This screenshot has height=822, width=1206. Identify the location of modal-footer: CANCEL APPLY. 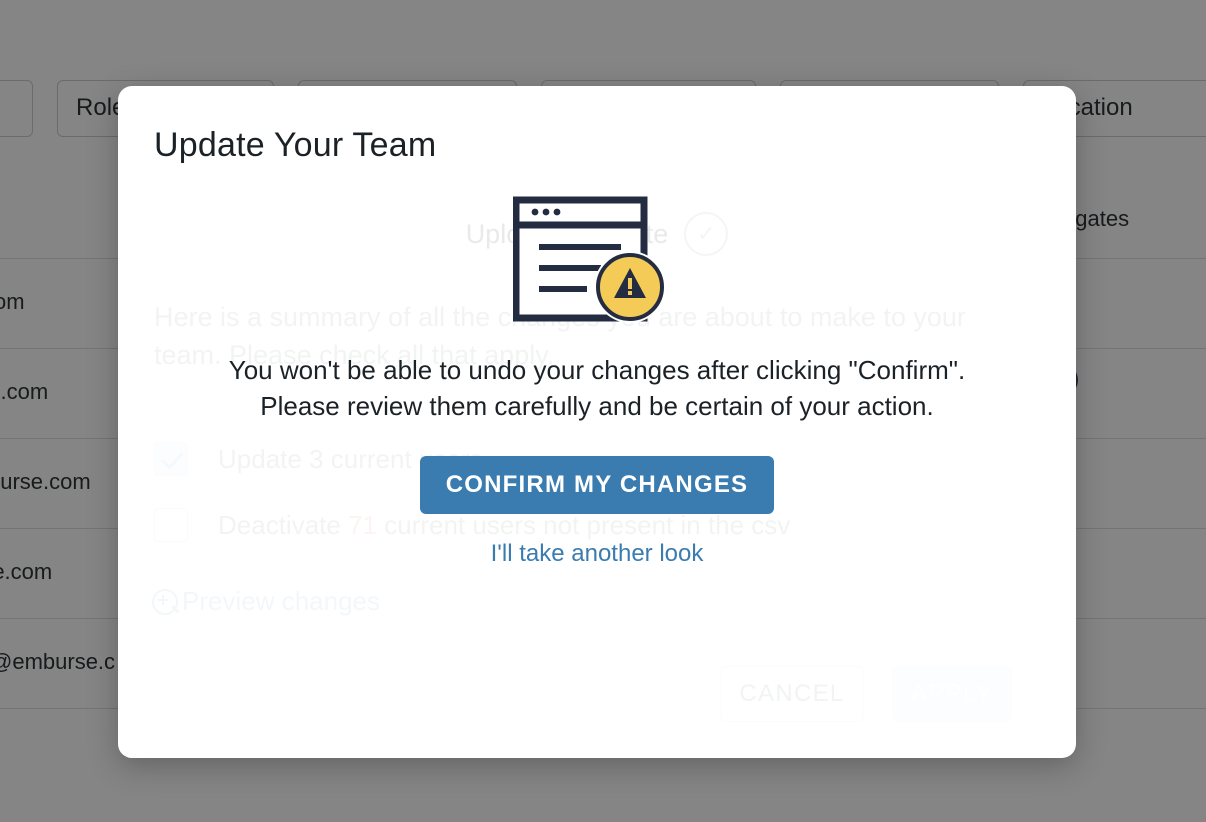
(866, 694).